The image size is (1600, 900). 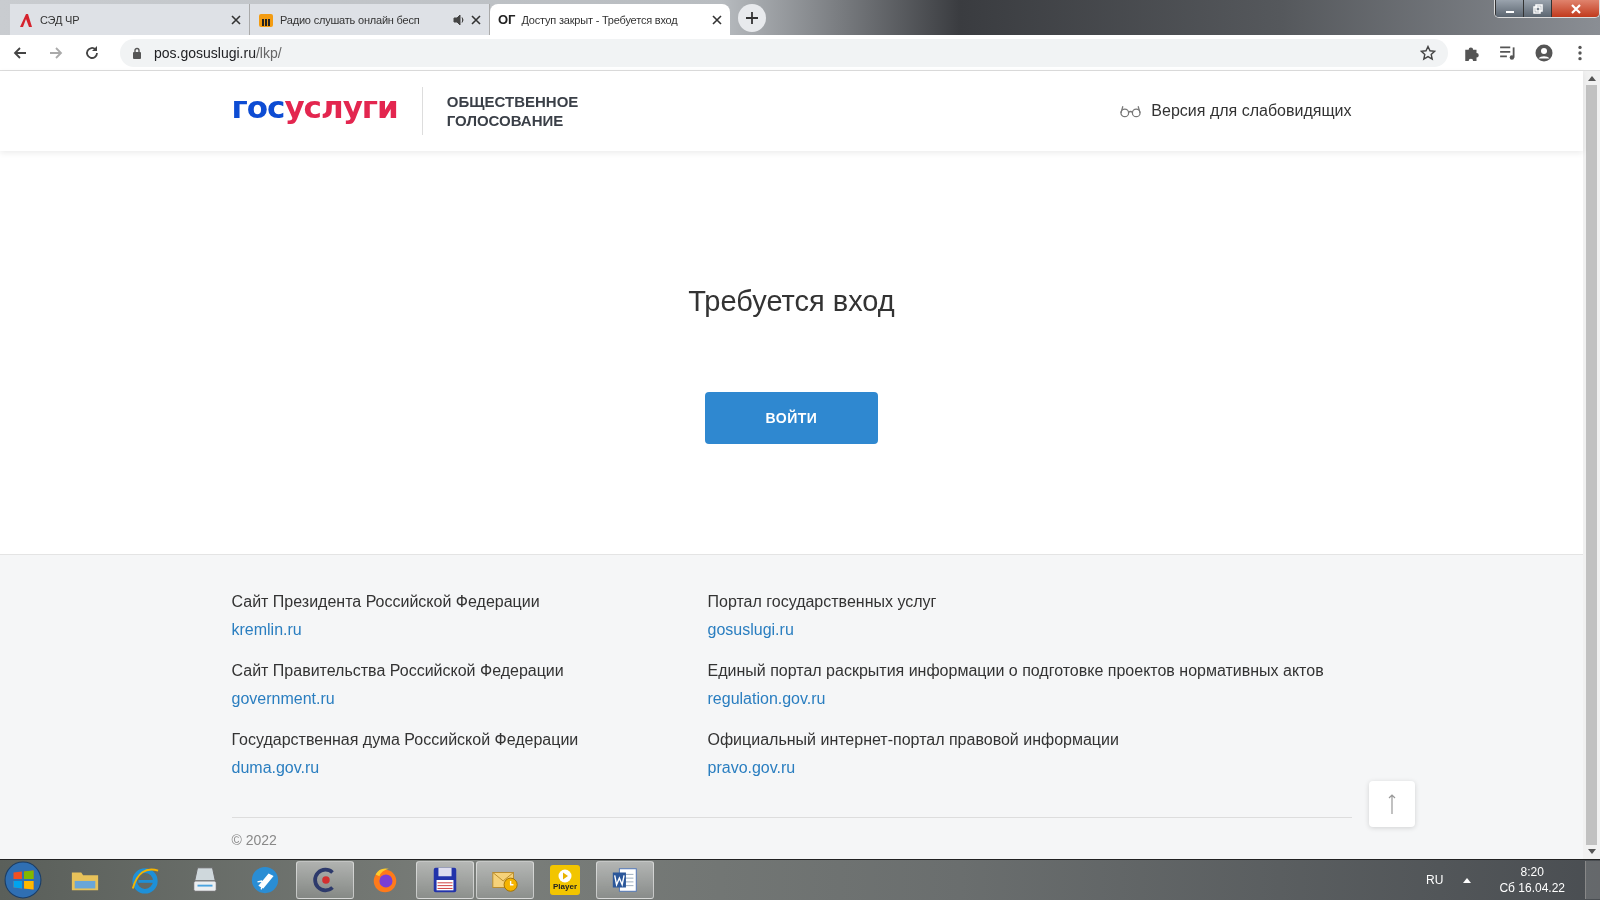 I want to click on tab-title: Доступ закрыт - Требуется вход, so click(x=600, y=19).